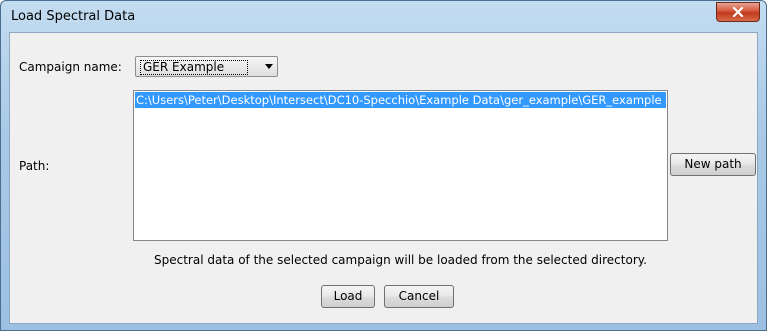 The height and width of the screenshot is (331, 767). I want to click on path-label: Path:, so click(34, 166).